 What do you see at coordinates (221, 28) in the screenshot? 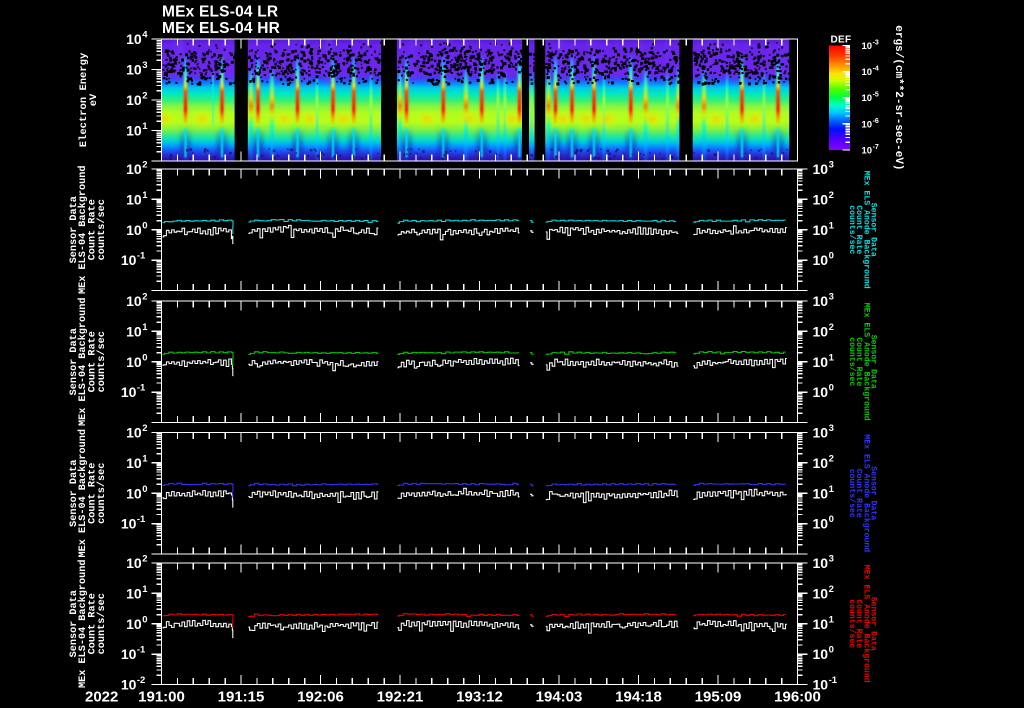
I see `svg-text: MEx ELS-04 HR` at bounding box center [221, 28].